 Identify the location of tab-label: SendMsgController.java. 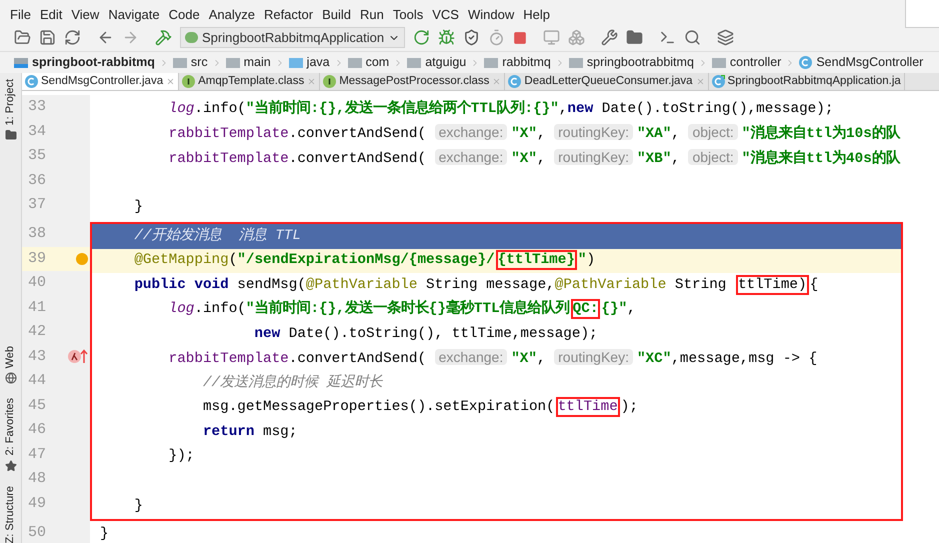
(102, 81).